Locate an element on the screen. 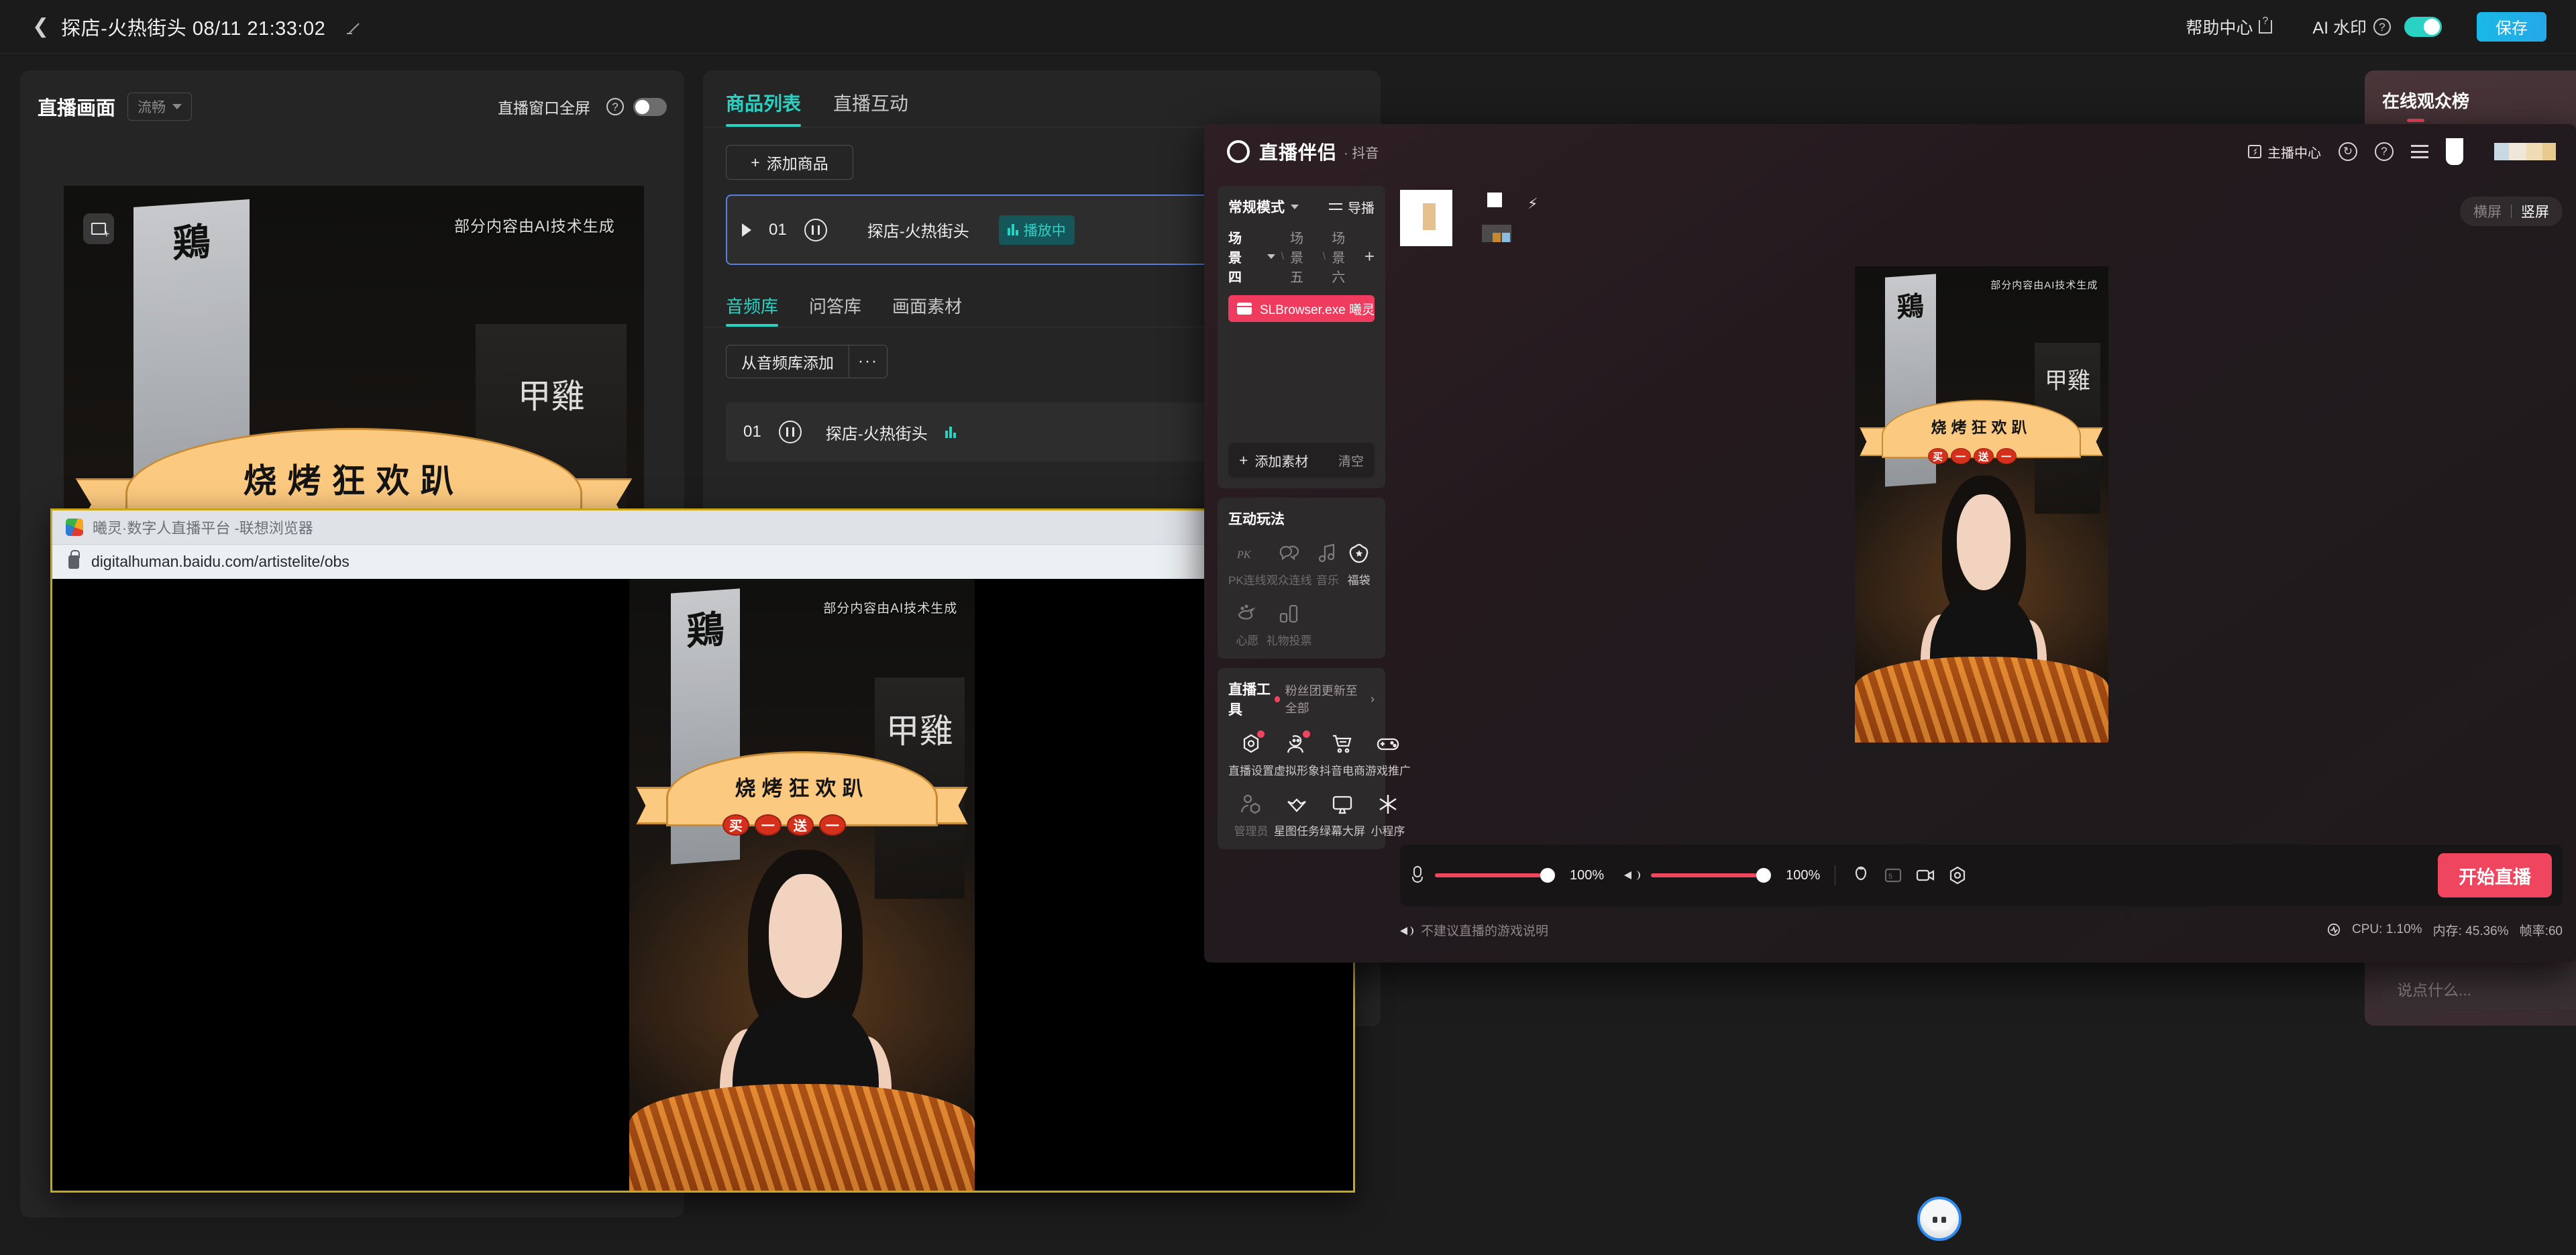 This screenshot has height=1255, width=2576. scene-tab-4: 场景四 is located at coordinates (1241, 256).